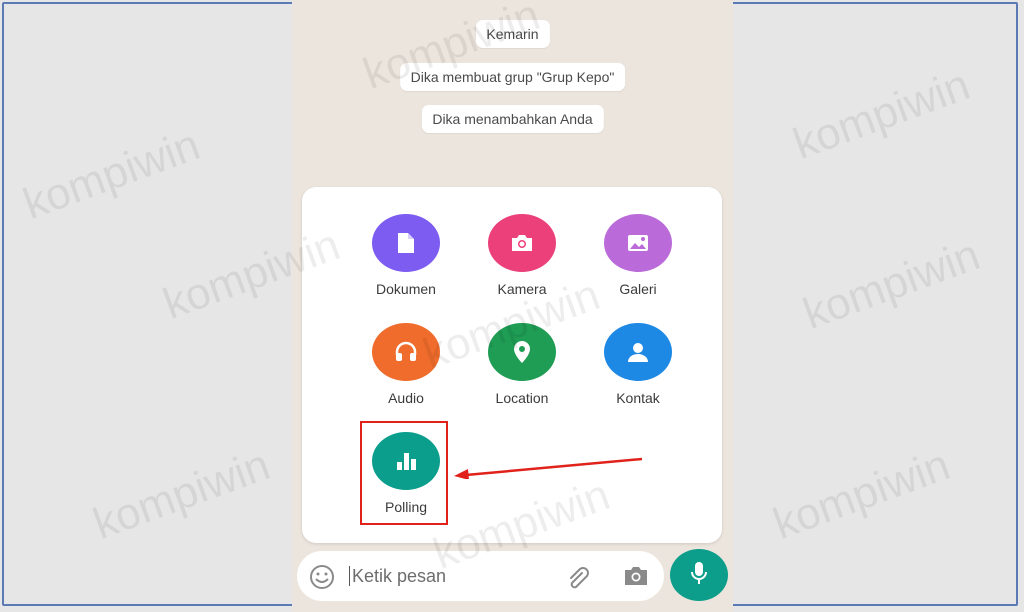 Image resolution: width=1024 pixels, height=612 pixels. What do you see at coordinates (480, 576) in the screenshot?
I see `message-input-bar: Ketik pesan` at bounding box center [480, 576].